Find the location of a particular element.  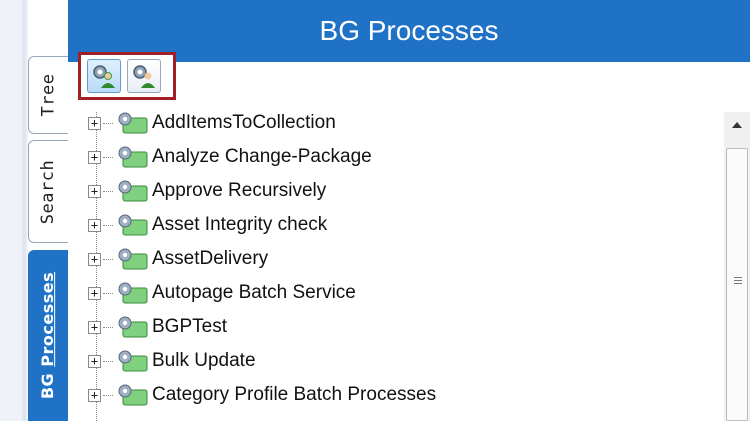

tab-search: Search is located at coordinates (48, 191).